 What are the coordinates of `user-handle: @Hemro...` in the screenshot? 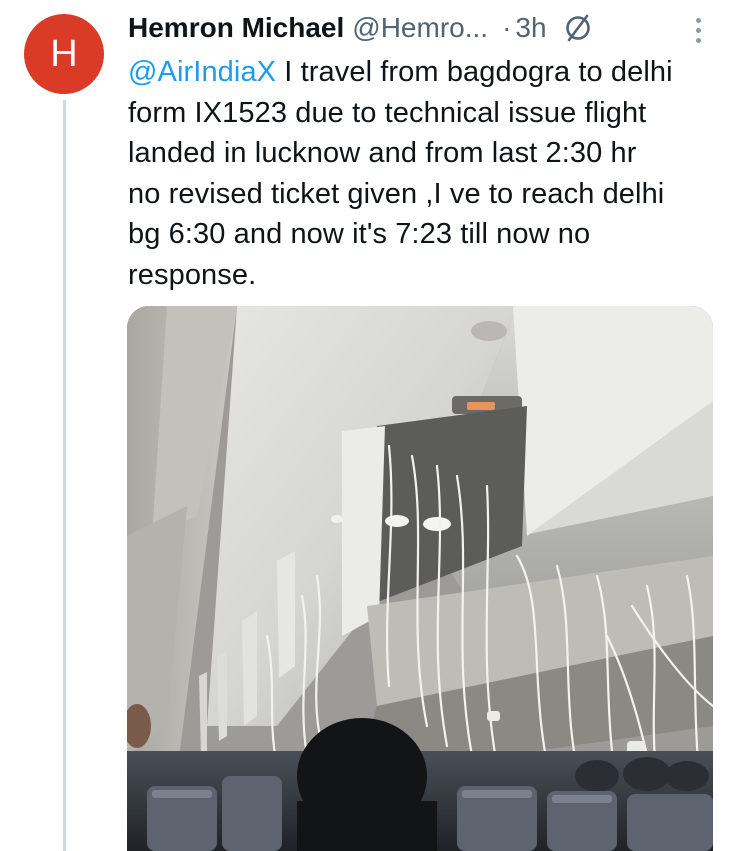 It's located at (420, 28).